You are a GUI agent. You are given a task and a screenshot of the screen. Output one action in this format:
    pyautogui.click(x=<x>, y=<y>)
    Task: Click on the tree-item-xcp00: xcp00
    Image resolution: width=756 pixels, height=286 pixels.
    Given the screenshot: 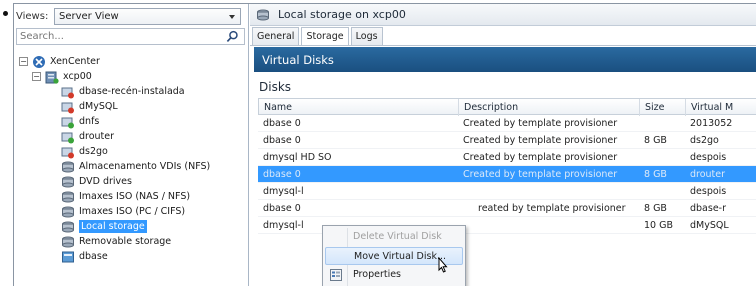 What is the action you would take?
    pyautogui.click(x=68, y=76)
    